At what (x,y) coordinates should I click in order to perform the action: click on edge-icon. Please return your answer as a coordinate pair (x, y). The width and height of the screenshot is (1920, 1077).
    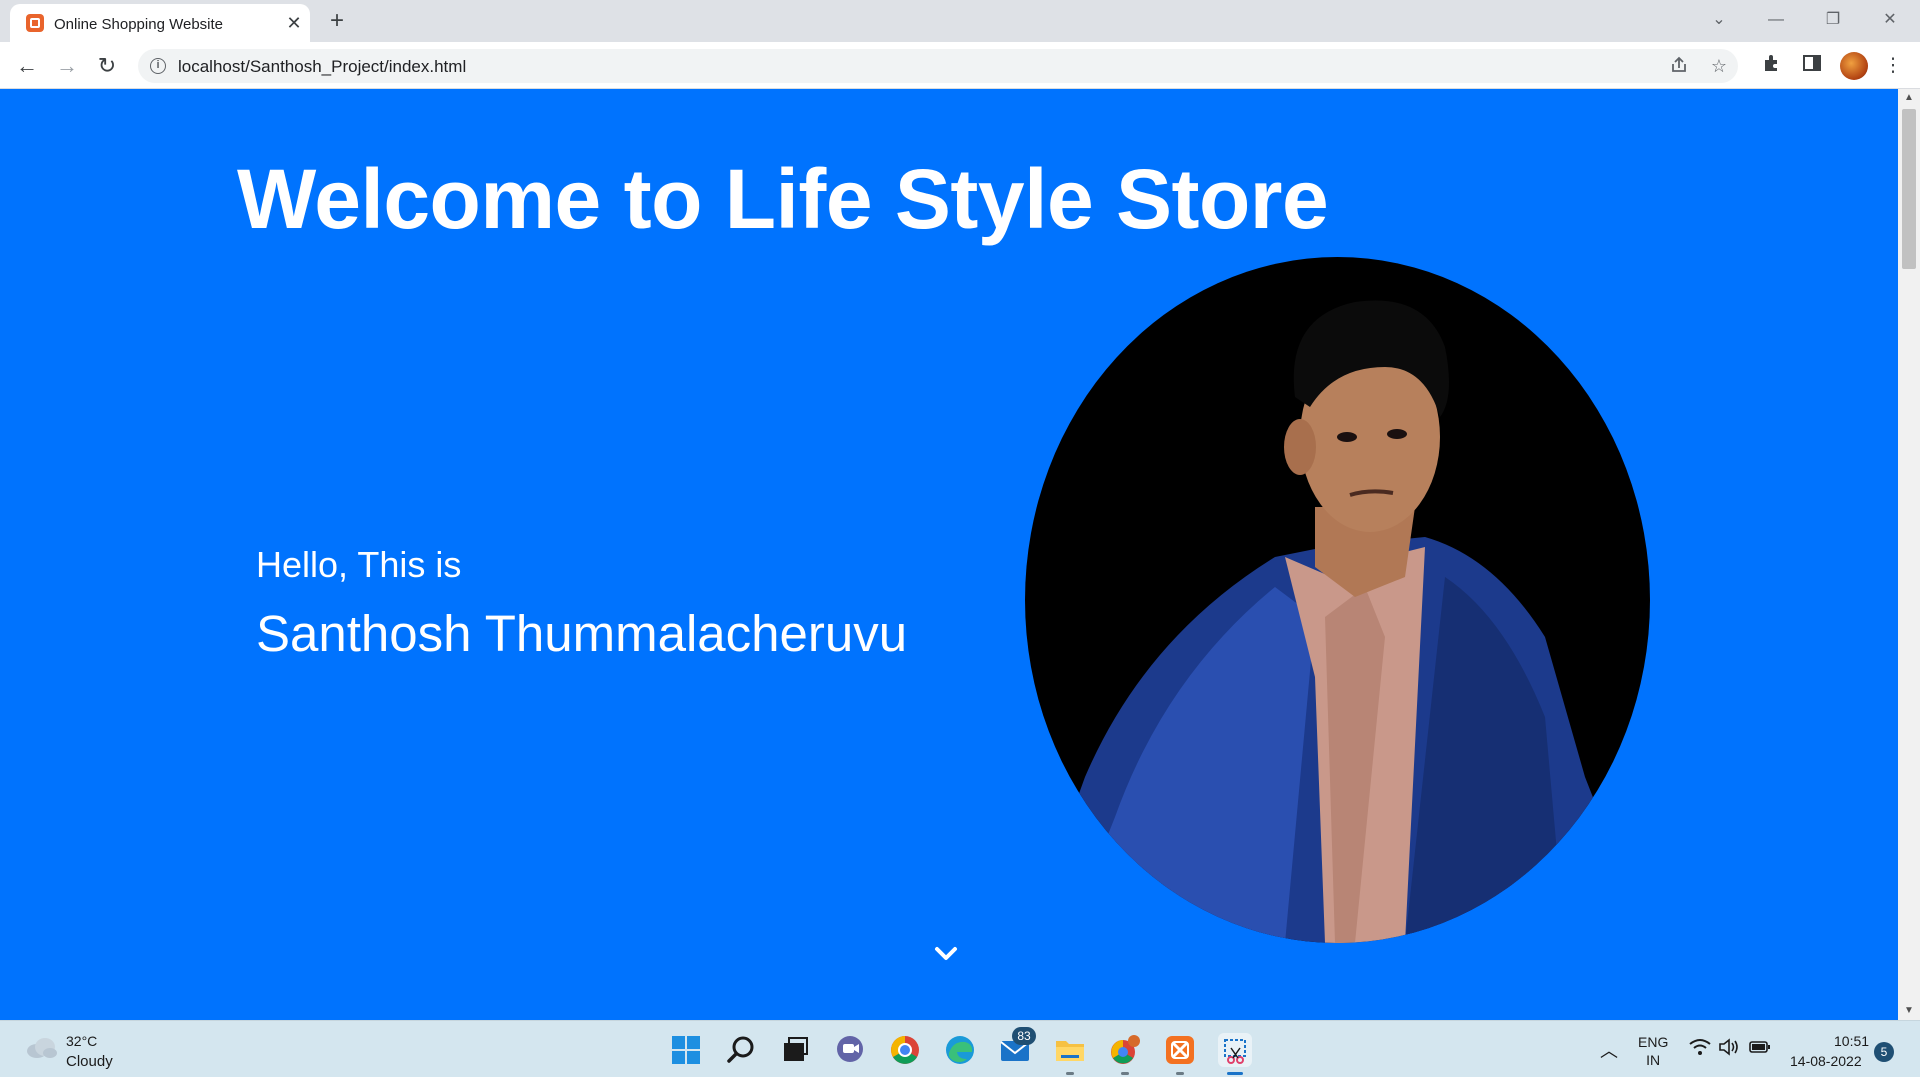
    Looking at the image, I should click on (960, 1050).